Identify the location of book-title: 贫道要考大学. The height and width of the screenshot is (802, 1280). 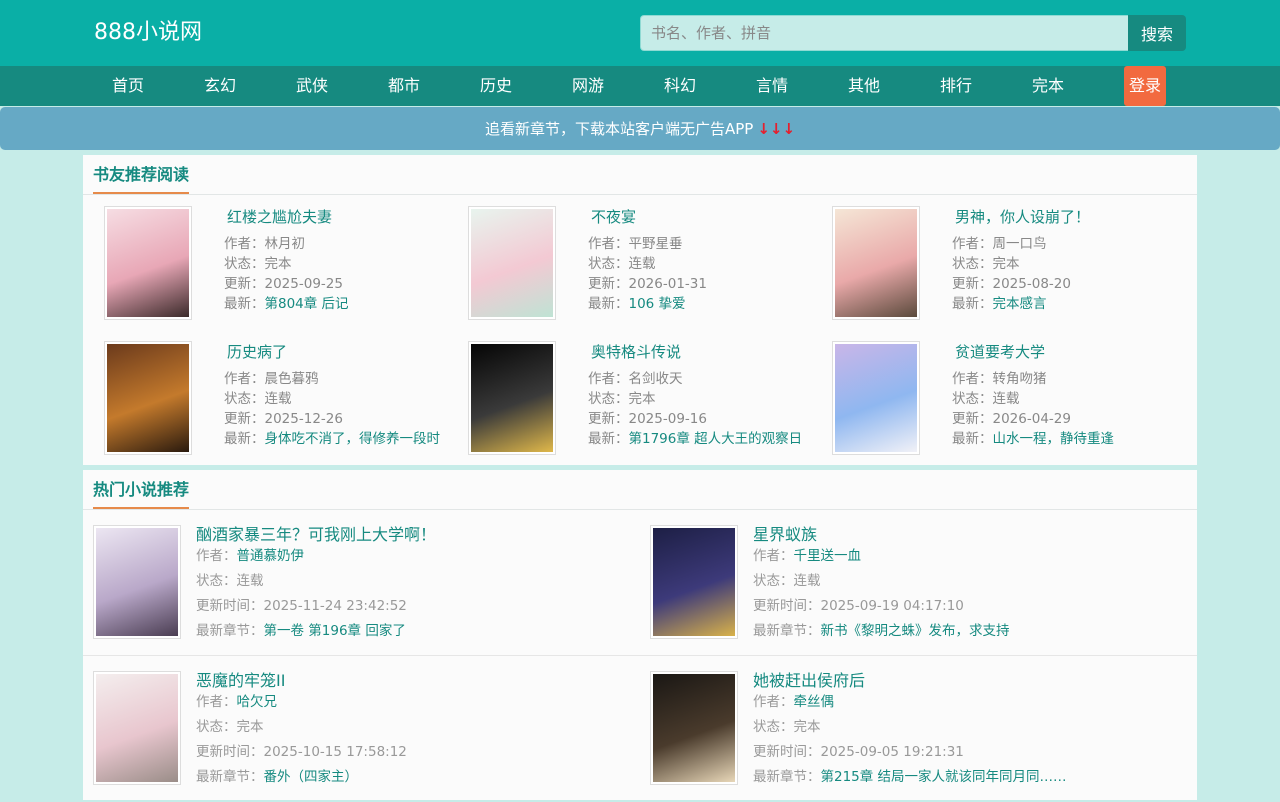
(1000, 351).